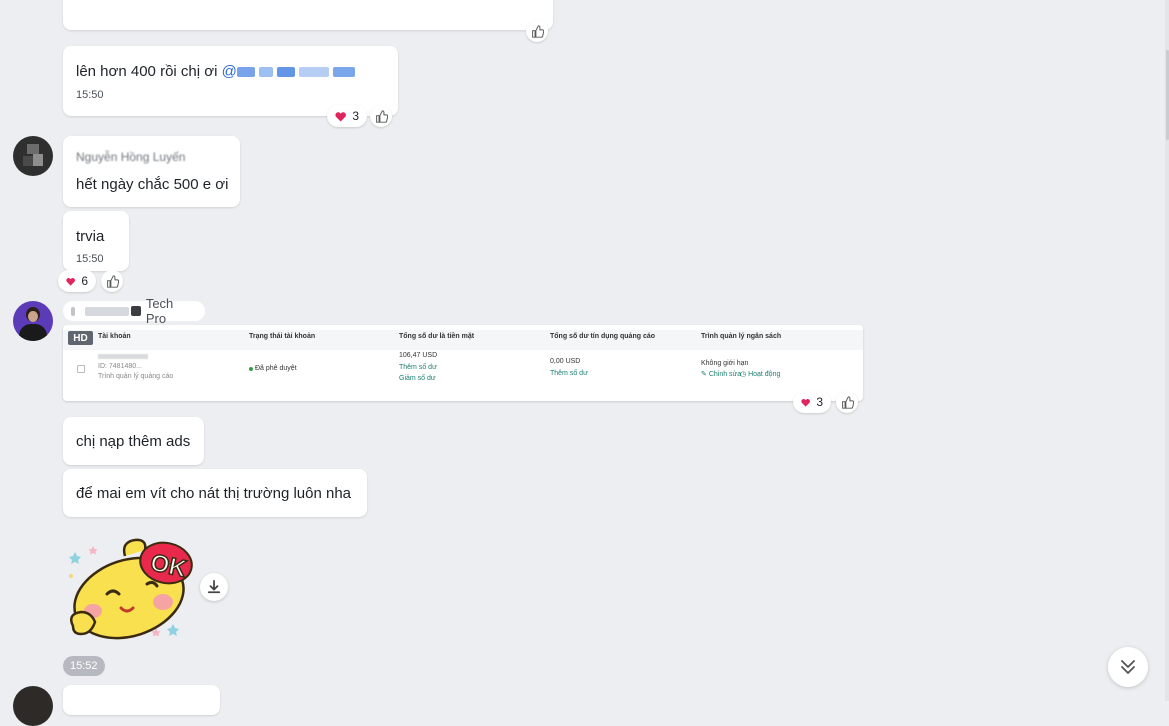 This screenshot has height=726, width=1169. What do you see at coordinates (147, 71) in the screenshot?
I see `message-body: lên hơn 400 rồi chị ơi` at bounding box center [147, 71].